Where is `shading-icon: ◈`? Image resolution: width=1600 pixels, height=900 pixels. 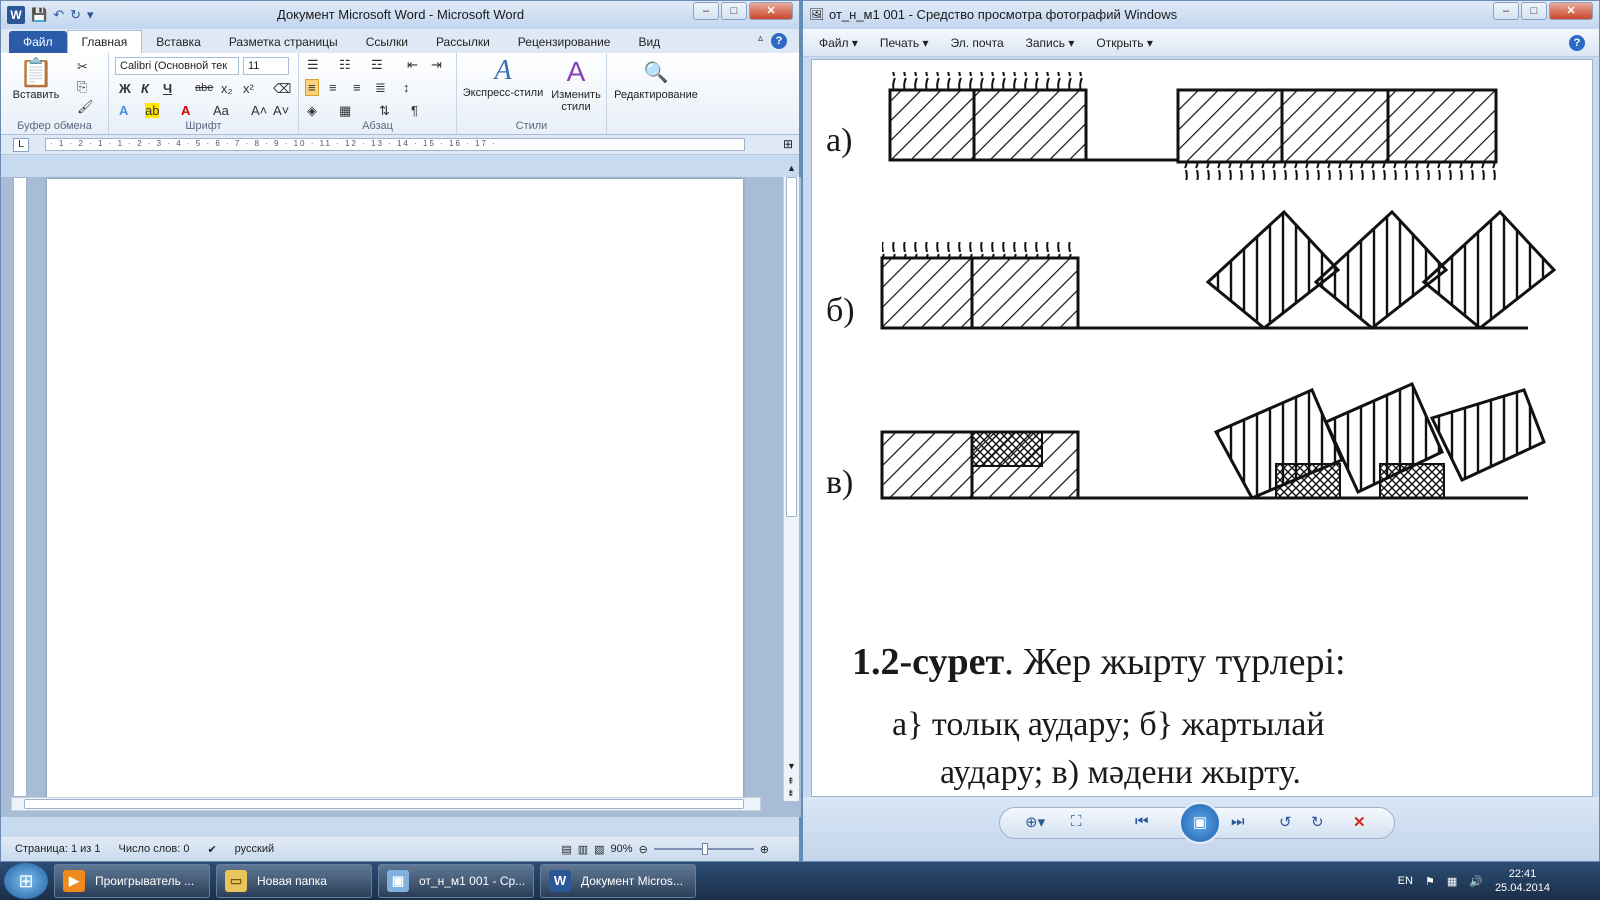 shading-icon: ◈ is located at coordinates (312, 111).